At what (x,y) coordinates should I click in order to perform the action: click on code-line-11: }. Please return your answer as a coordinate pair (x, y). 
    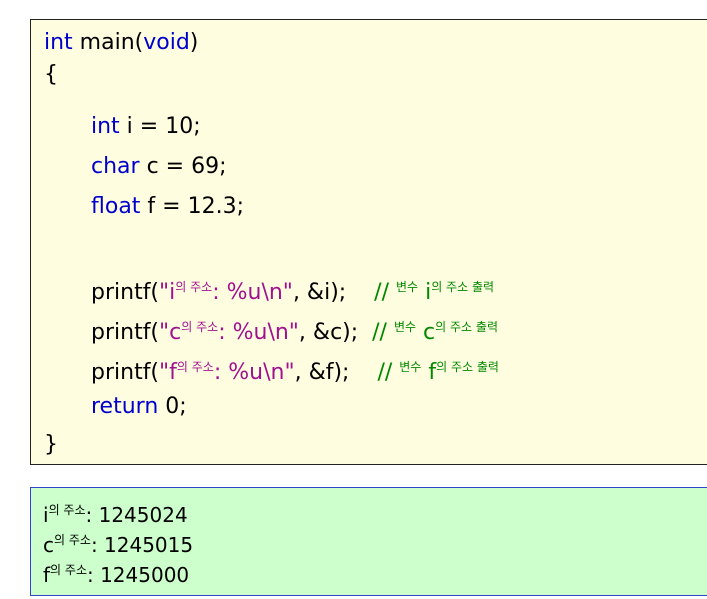
    Looking at the image, I should click on (51, 444).